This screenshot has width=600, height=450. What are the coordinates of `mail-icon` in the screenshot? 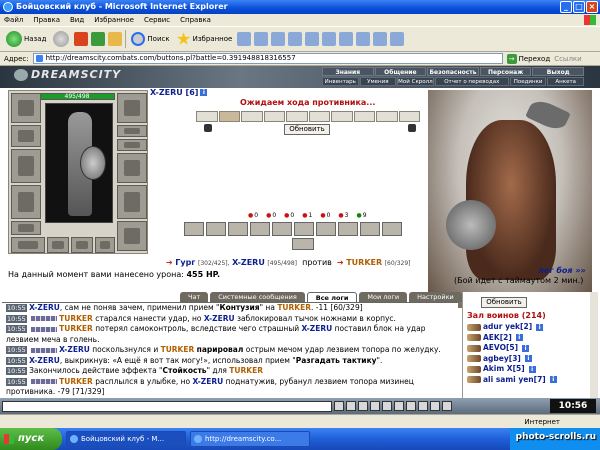 It's located at (261, 39).